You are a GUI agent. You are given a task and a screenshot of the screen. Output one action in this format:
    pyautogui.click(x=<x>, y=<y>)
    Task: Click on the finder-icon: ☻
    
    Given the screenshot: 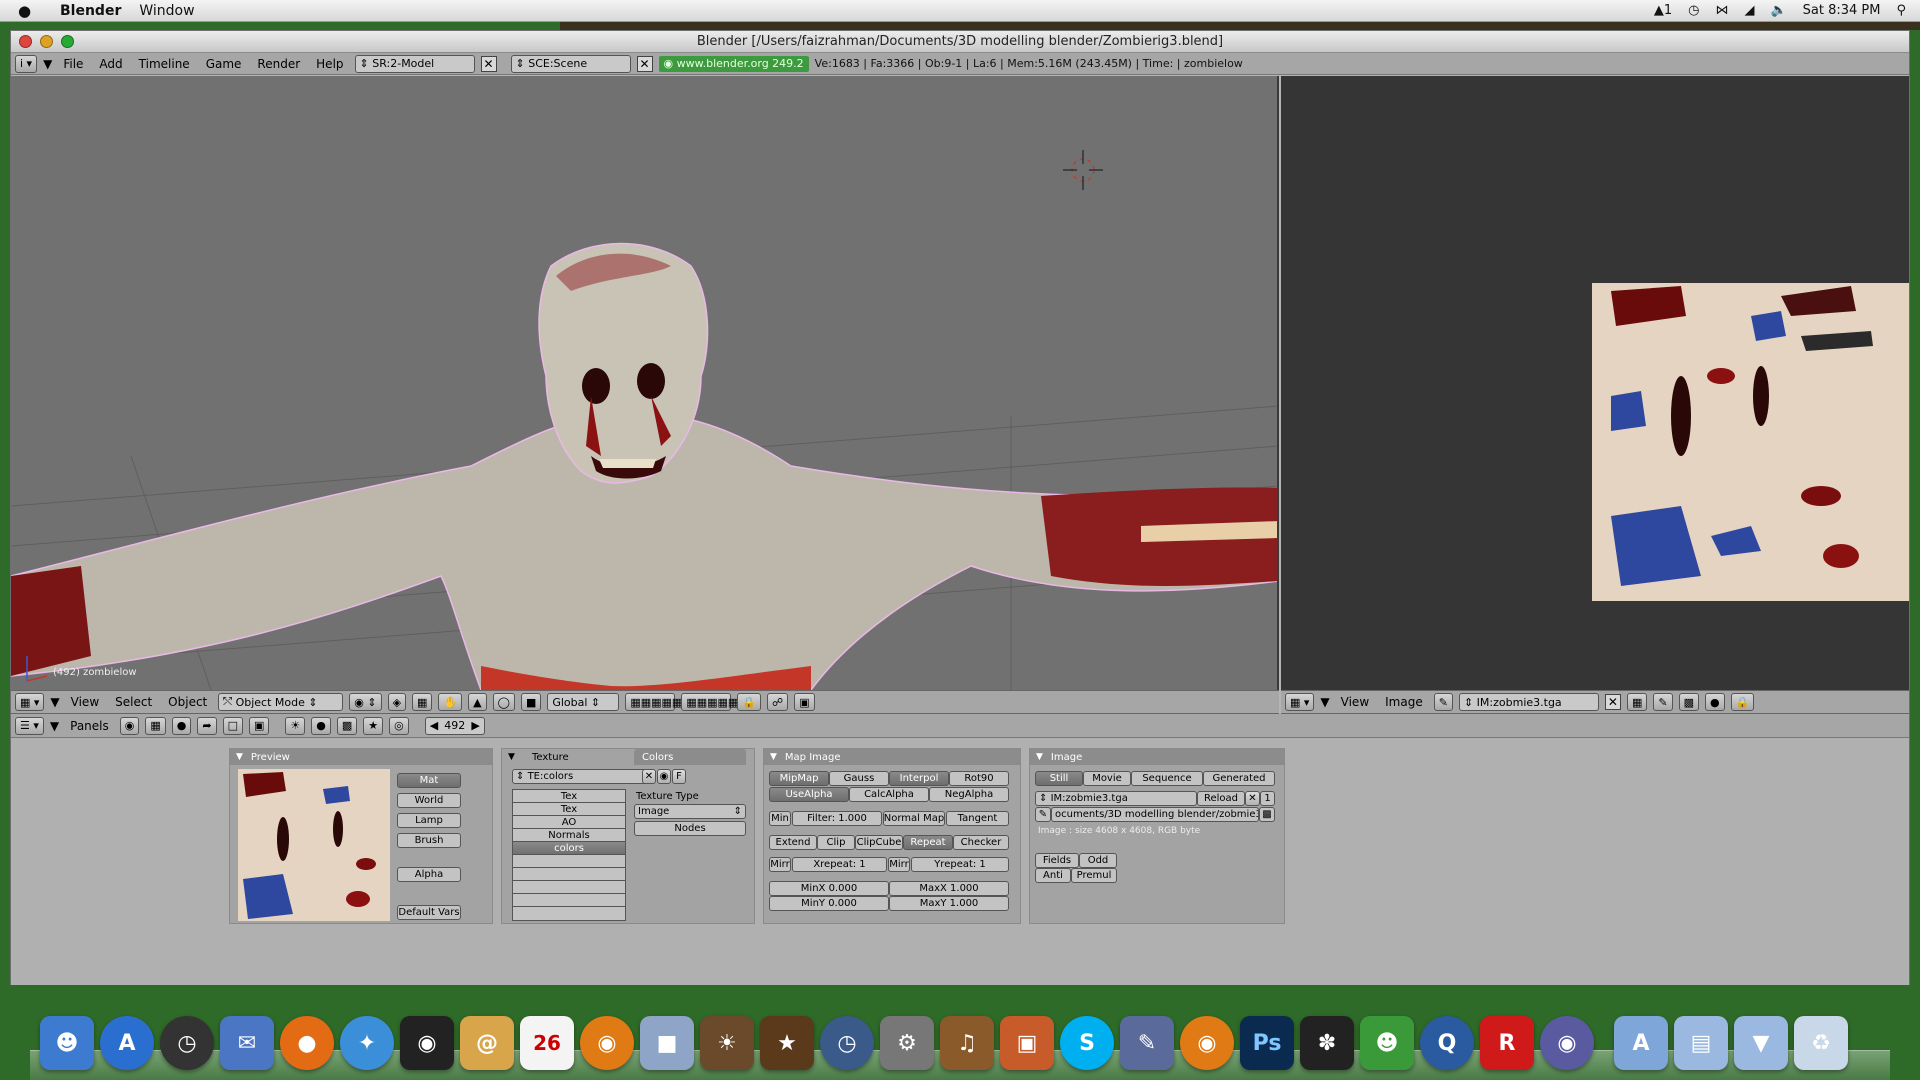 What is the action you would take?
    pyautogui.click(x=67, y=1043)
    